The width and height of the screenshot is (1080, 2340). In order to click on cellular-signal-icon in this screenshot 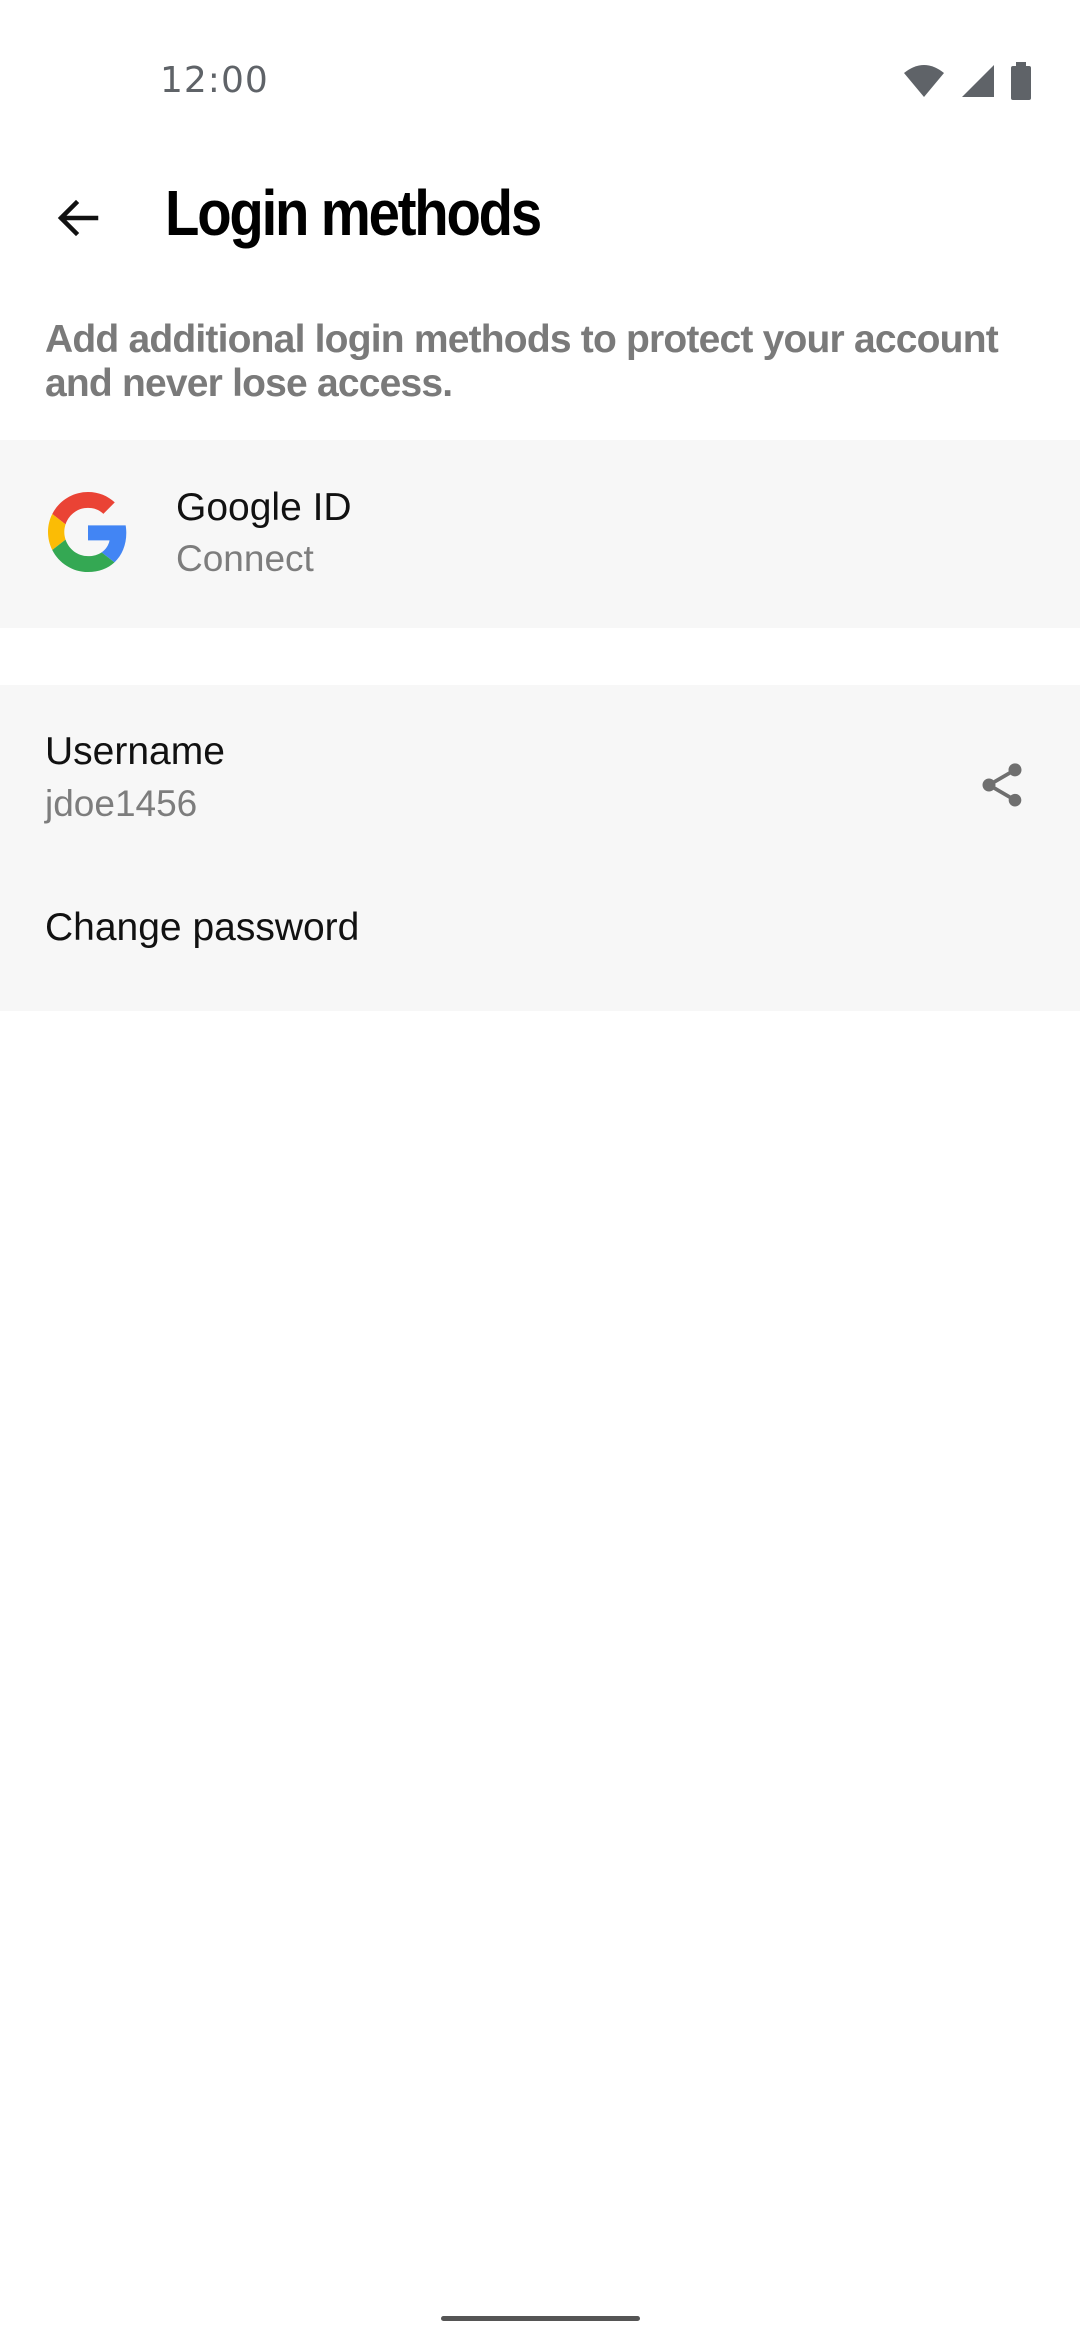, I will do `click(978, 81)`.